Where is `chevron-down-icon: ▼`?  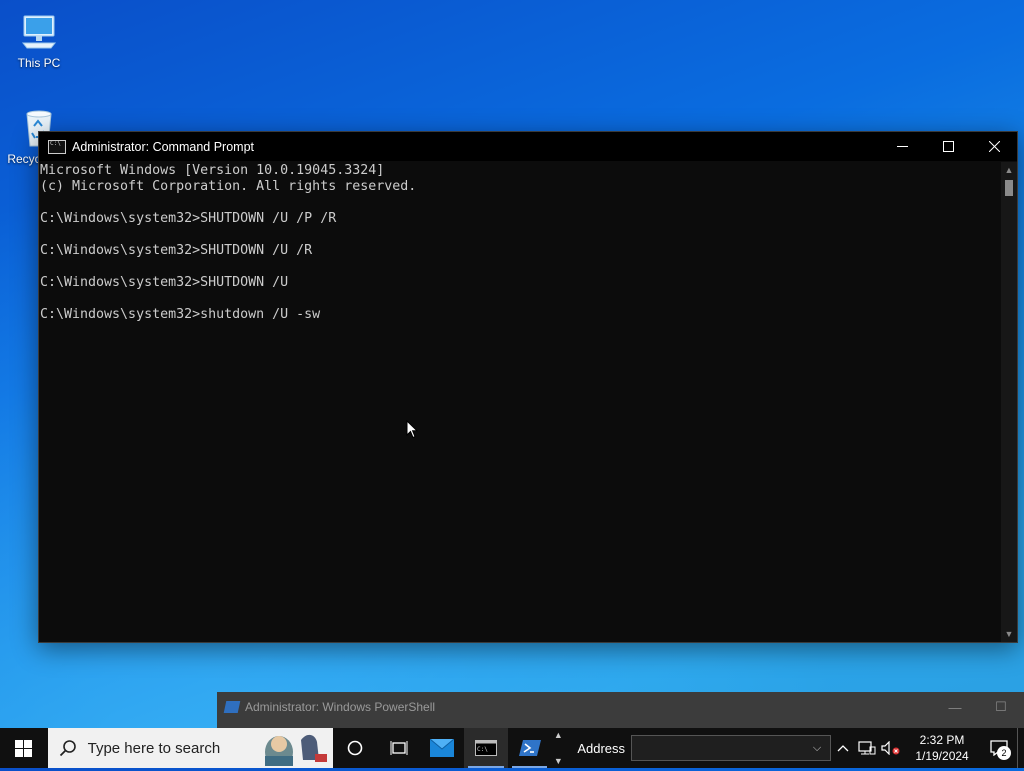
chevron-down-icon: ▼ is located at coordinates (558, 761).